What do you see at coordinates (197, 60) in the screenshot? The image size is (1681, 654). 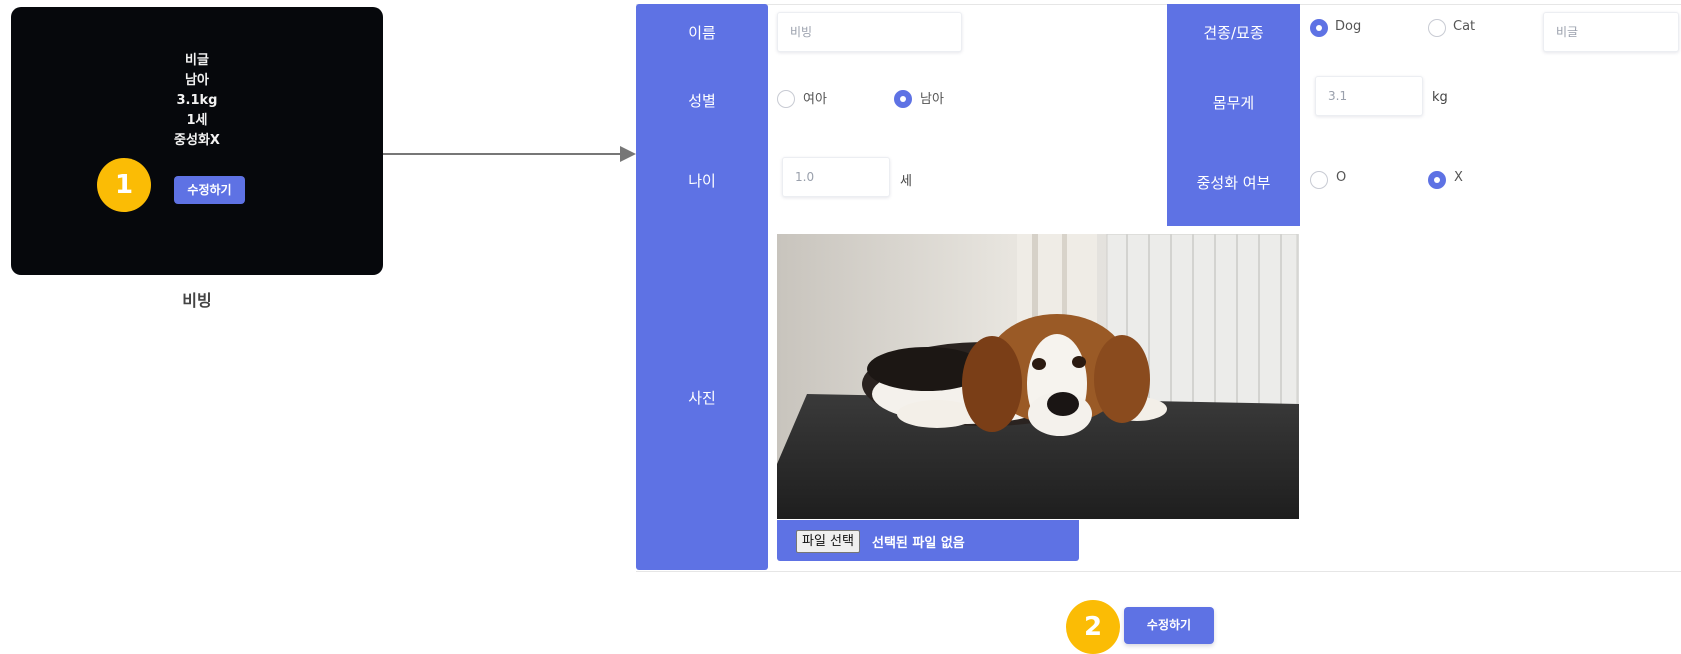 I see `pet-breed-text: 비글` at bounding box center [197, 60].